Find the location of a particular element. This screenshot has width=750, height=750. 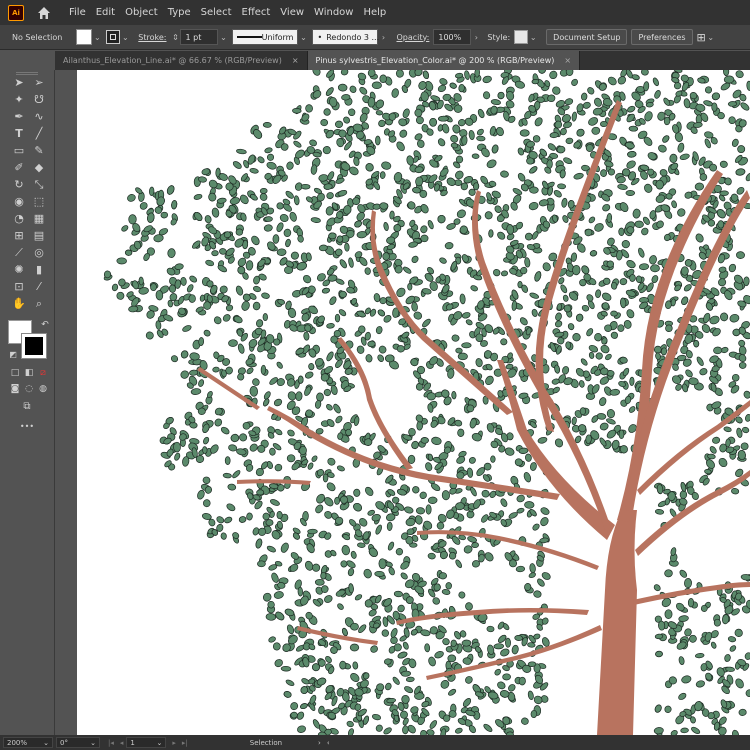

direct-selection-tool-icon: ➢ is located at coordinates (39, 83).